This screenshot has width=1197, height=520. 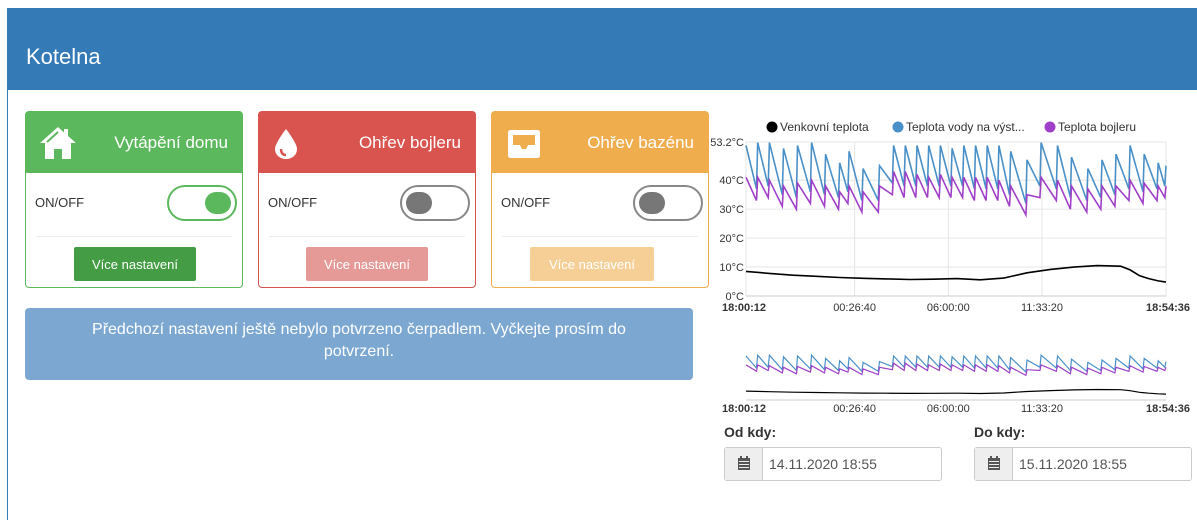 I want to click on y-tick-label: 10°C, so click(x=731, y=268).